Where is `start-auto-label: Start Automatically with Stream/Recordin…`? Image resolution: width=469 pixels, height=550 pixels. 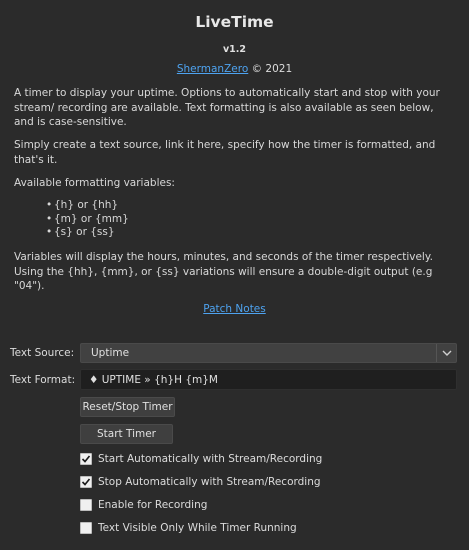 start-auto-label: Start Automatically with Stream/Recordin… is located at coordinates (210, 459).